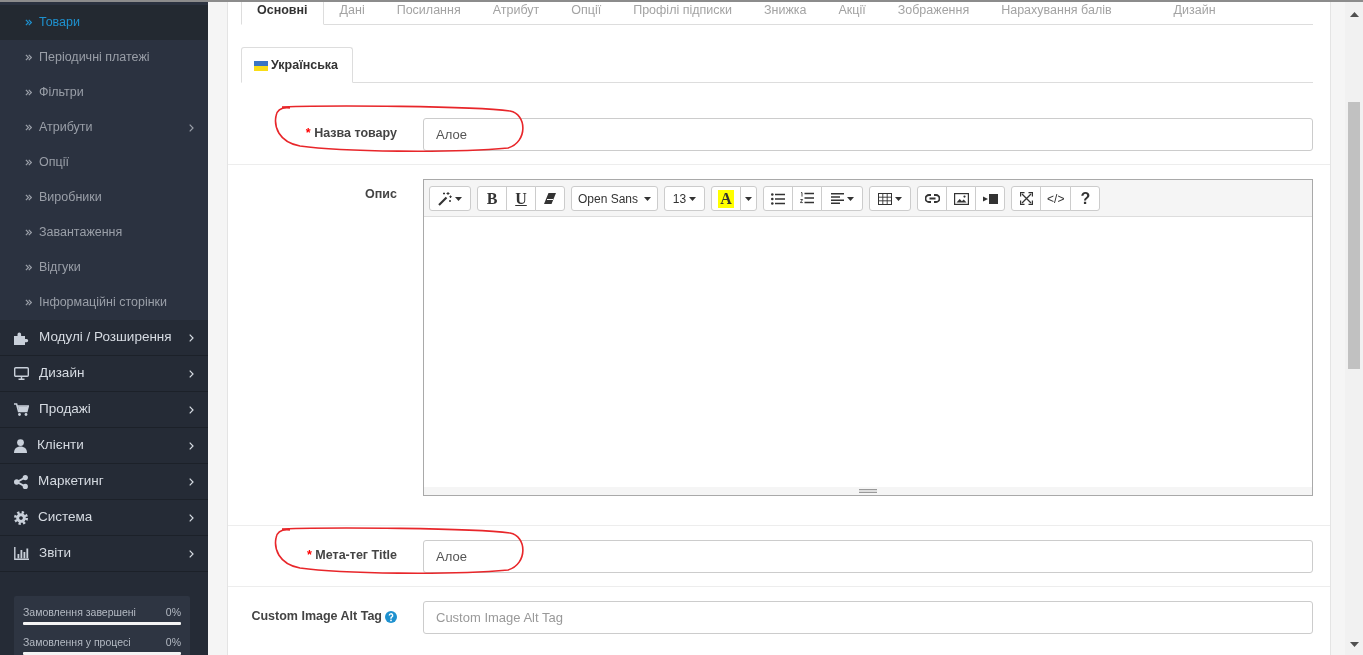 The width and height of the screenshot is (1363, 655). I want to click on style-button, so click(450, 198).